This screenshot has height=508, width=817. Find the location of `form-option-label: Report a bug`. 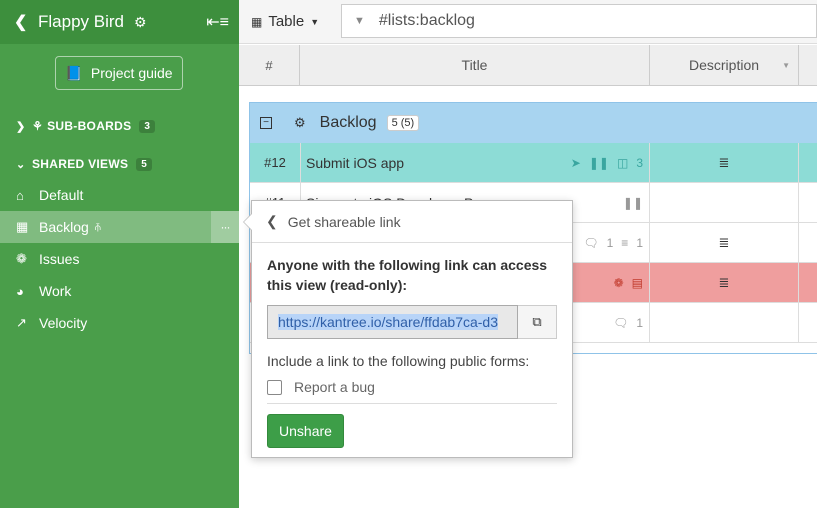

form-option-label: Report a bug is located at coordinates (334, 387).